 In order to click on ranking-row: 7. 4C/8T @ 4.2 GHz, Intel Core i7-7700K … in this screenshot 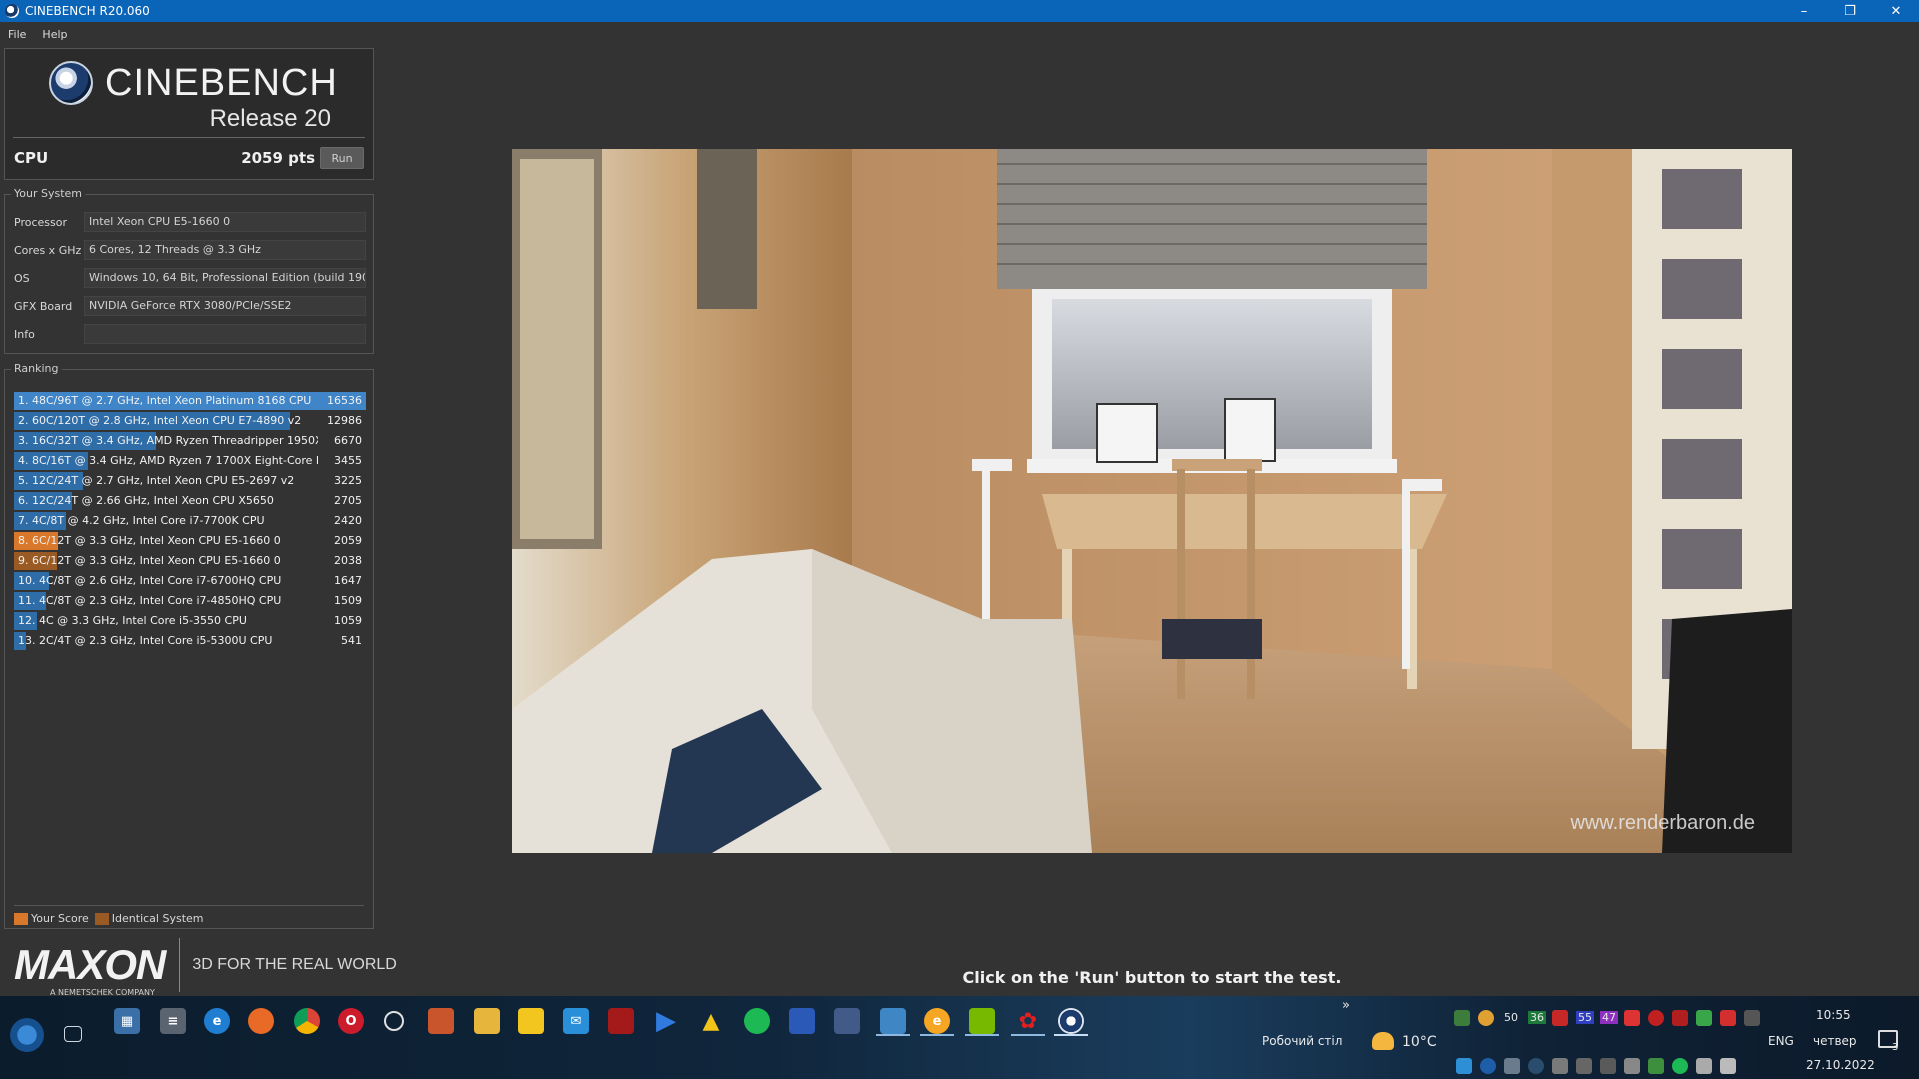, I will do `click(190, 521)`.